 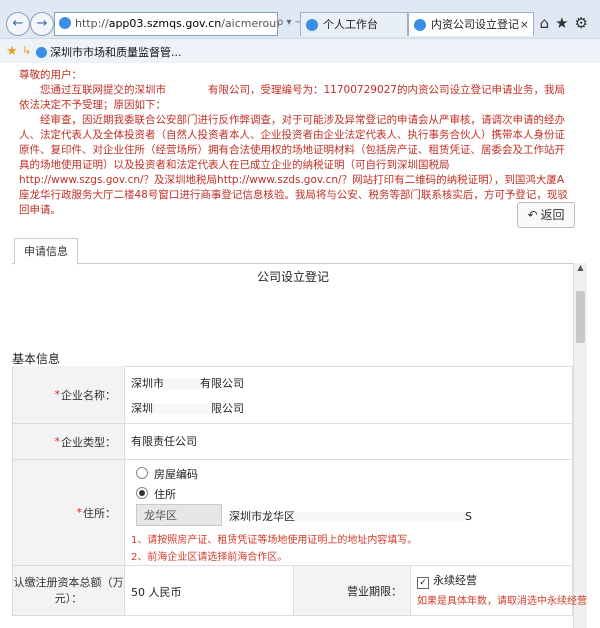 What do you see at coordinates (18, 24) in the screenshot?
I see `back-nav-button: ←` at bounding box center [18, 24].